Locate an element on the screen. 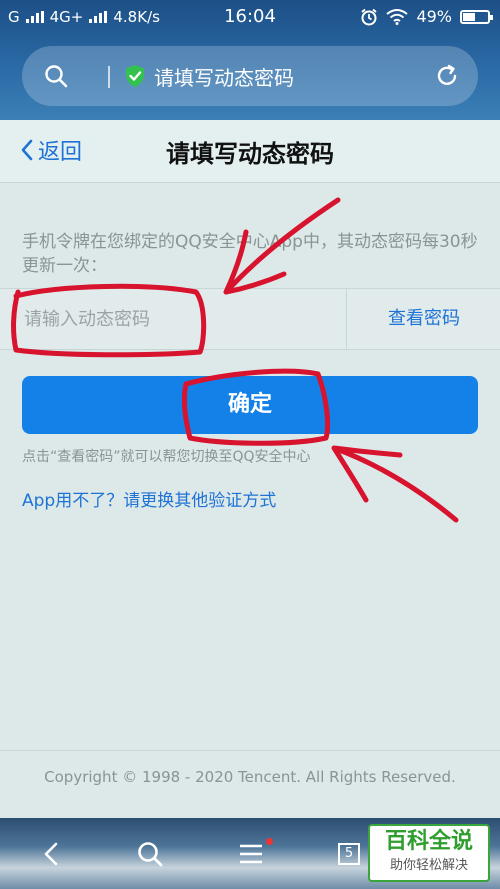 This screenshot has width=500, height=889. confirm-button: 确定 is located at coordinates (250, 405).